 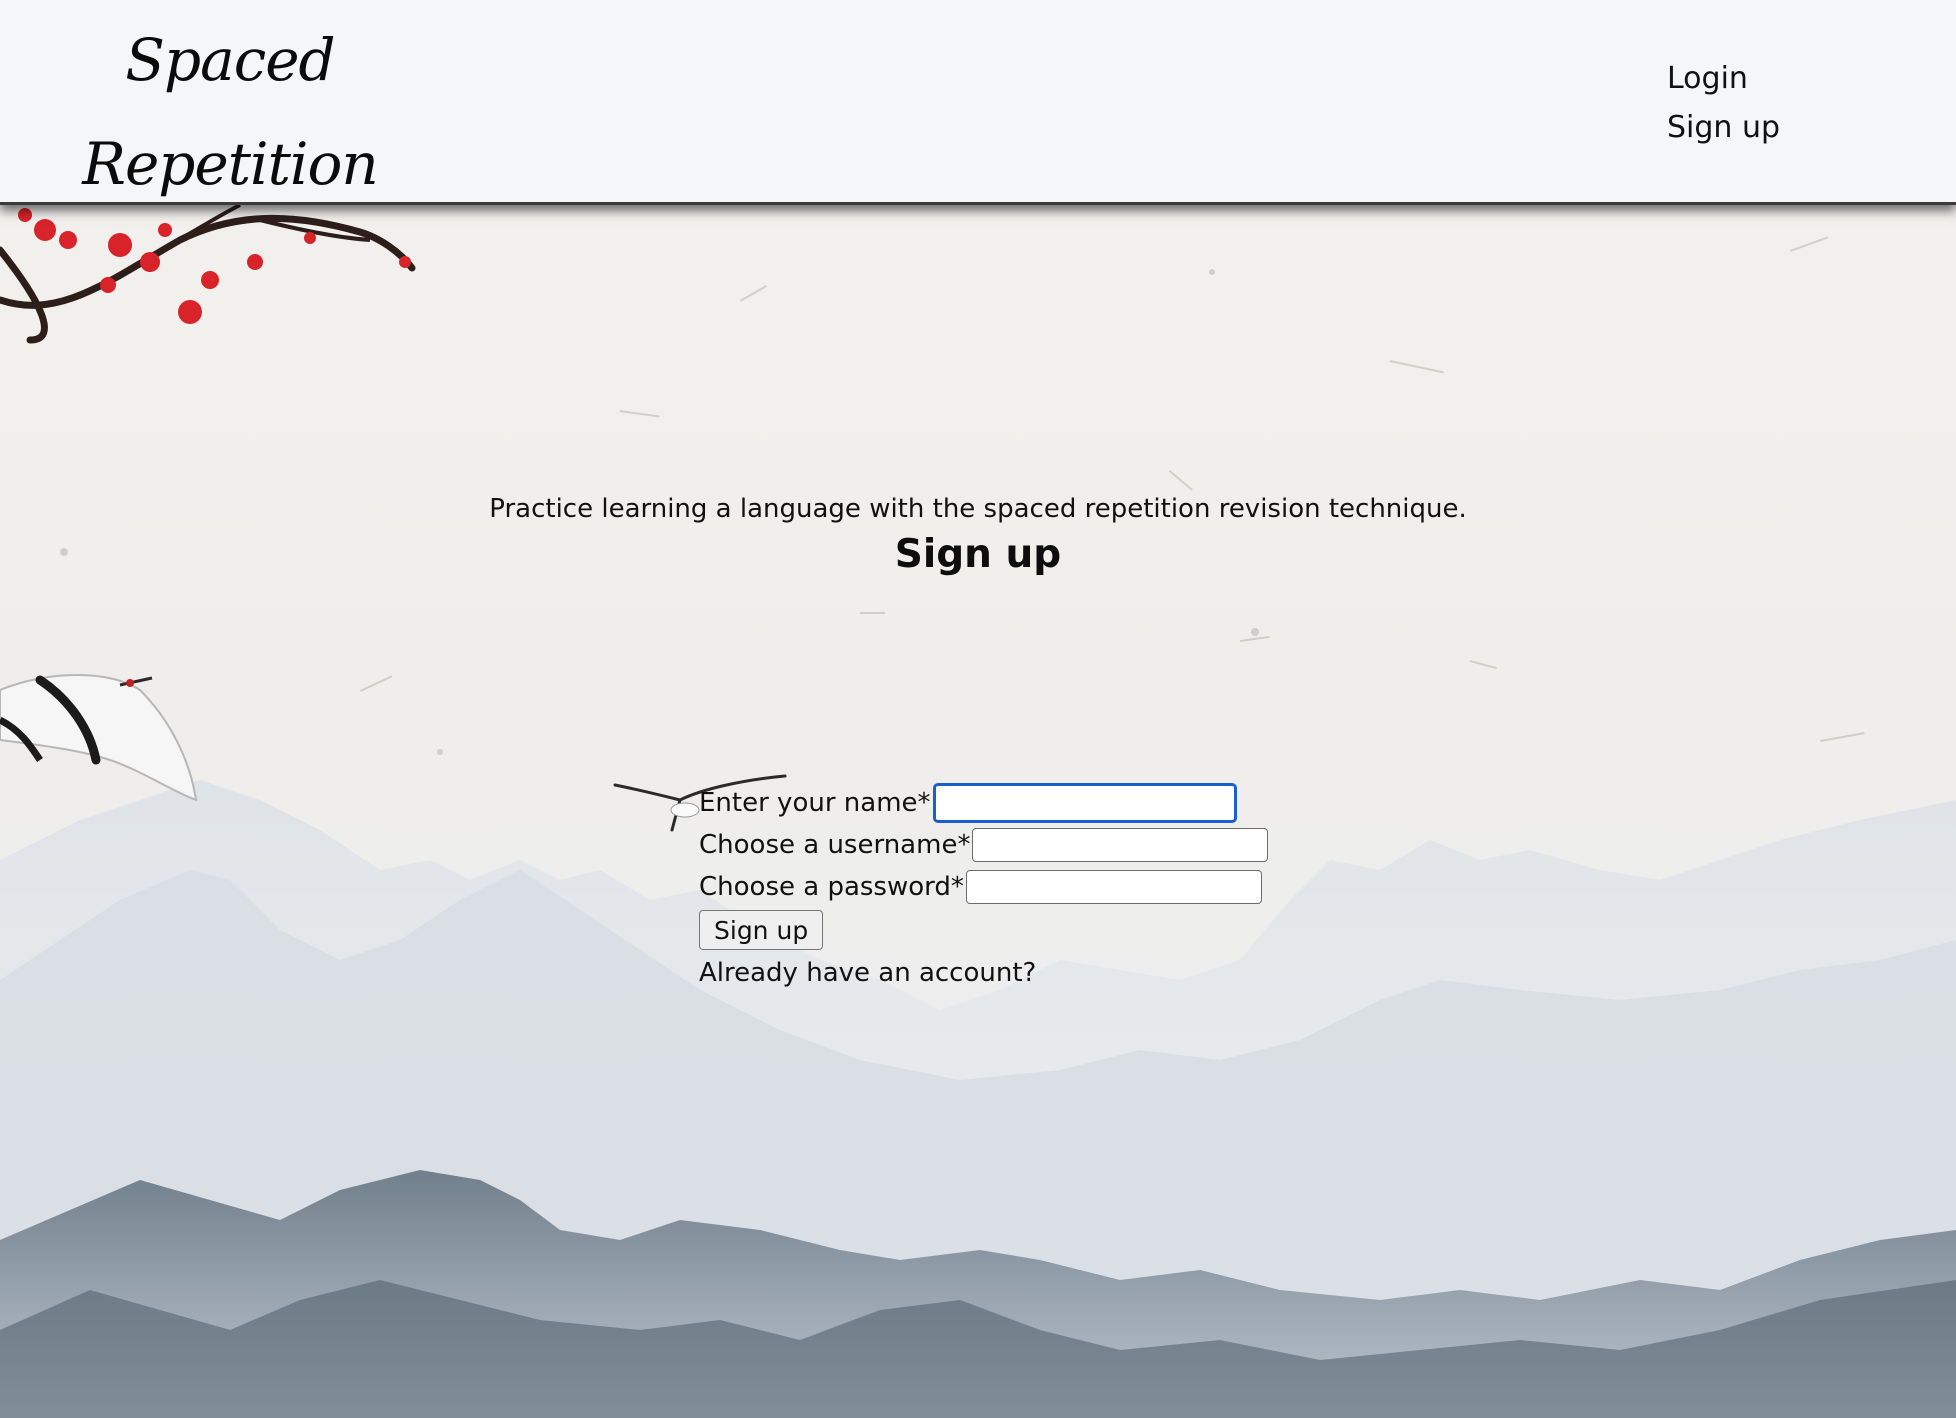 I want to click on name-row: Enter your name*, so click(x=983, y=803).